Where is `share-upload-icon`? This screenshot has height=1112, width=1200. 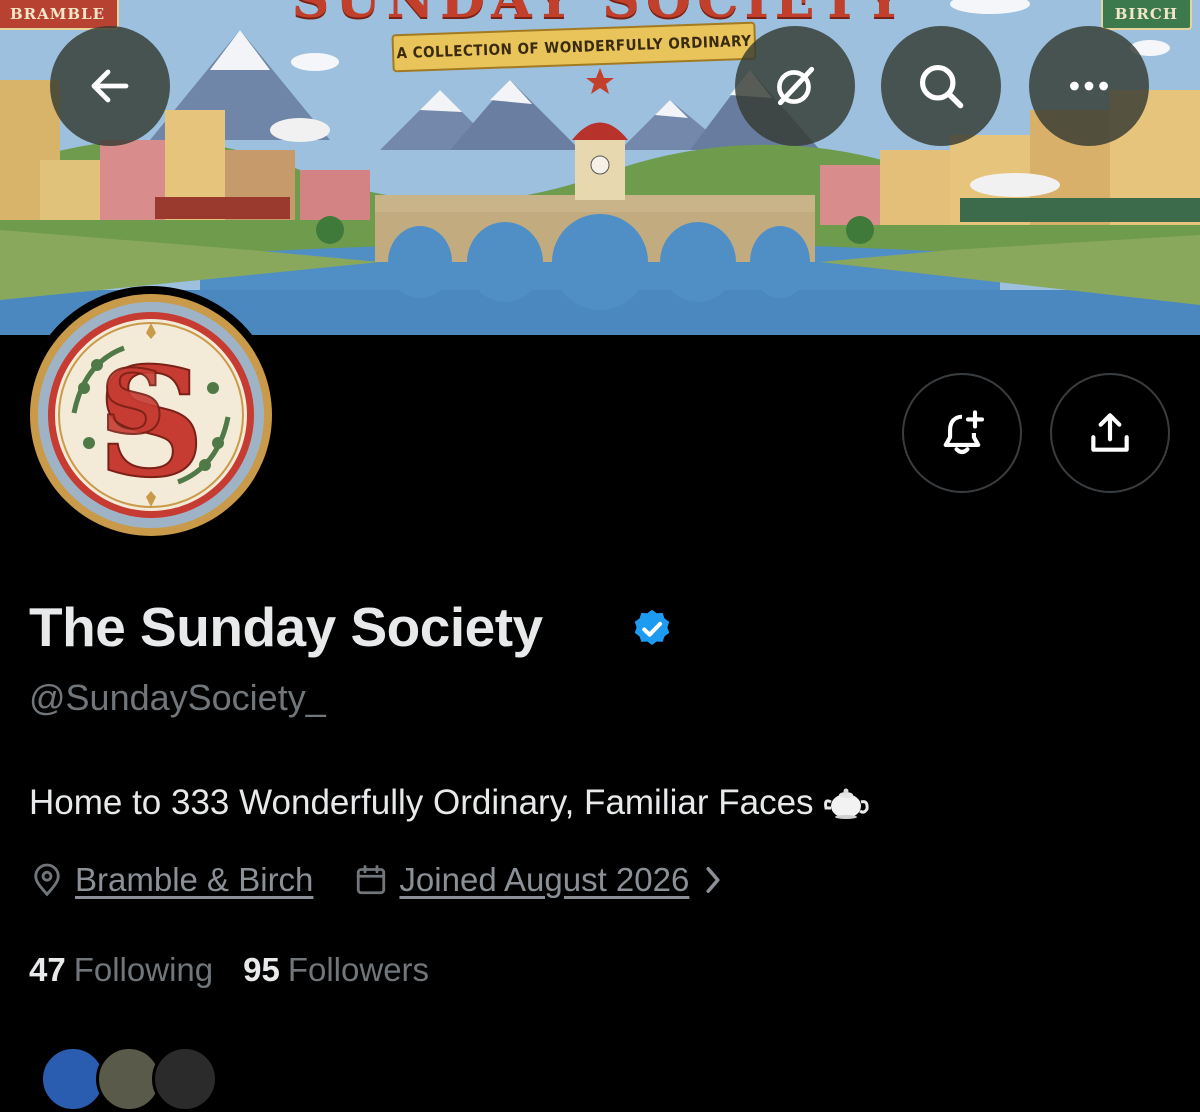
share-upload-icon is located at coordinates (1110, 432).